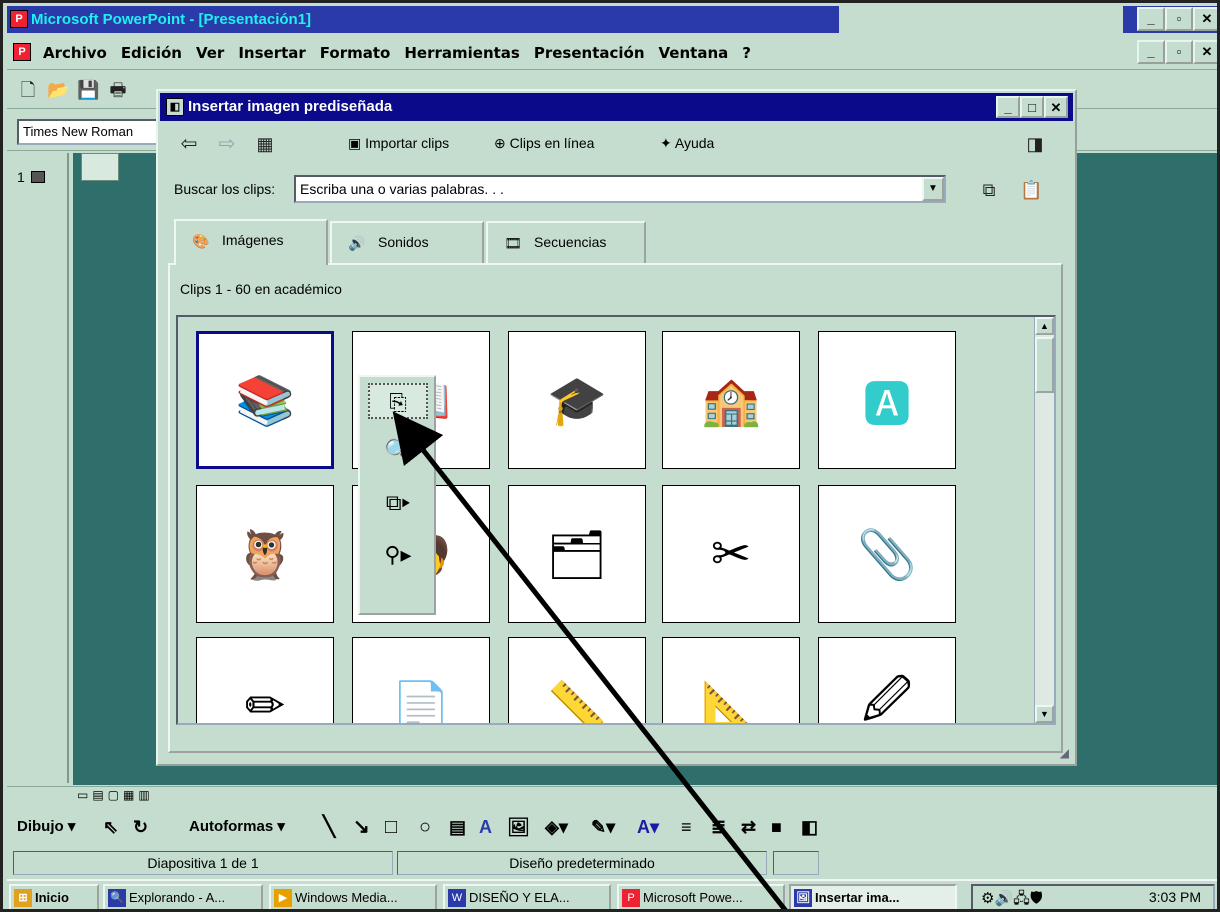 This screenshot has width=1220, height=912. Describe the element at coordinates (887, 400) in the screenshot. I see `clip-letter-a: 🅰` at that location.